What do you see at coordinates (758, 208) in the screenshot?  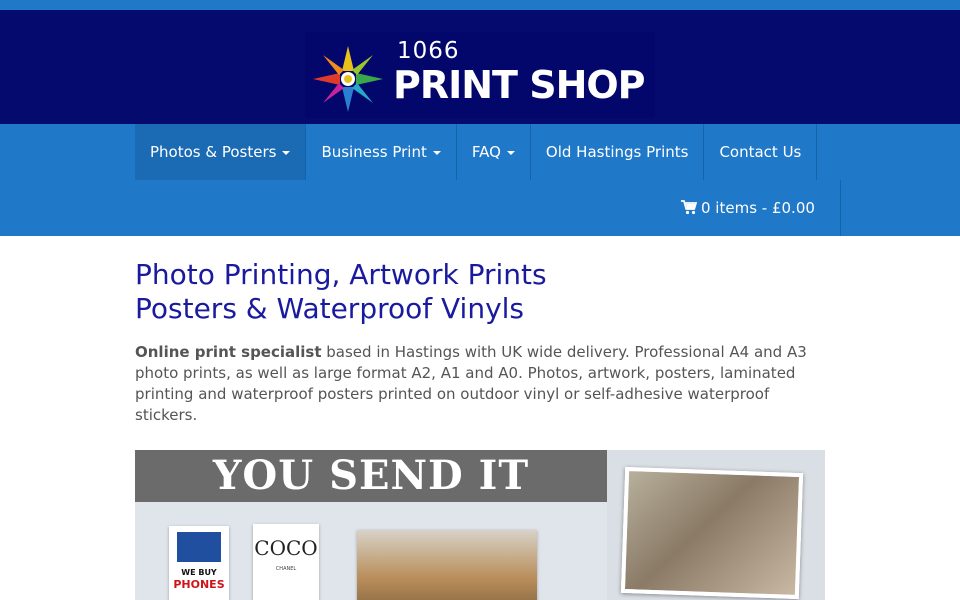 I see `cart-summary: 0 items - £0.00` at bounding box center [758, 208].